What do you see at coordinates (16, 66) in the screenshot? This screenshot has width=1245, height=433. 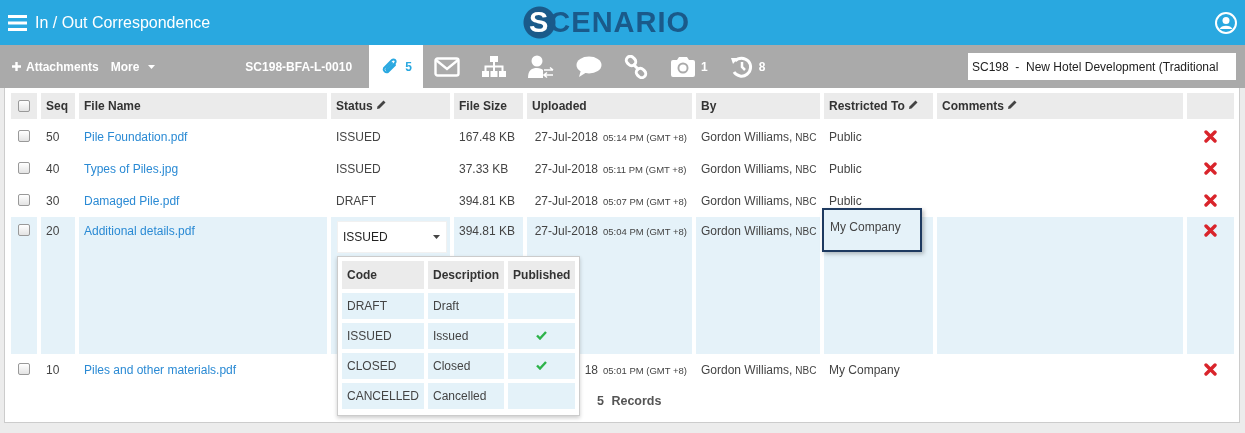 I see `plus-icon` at bounding box center [16, 66].